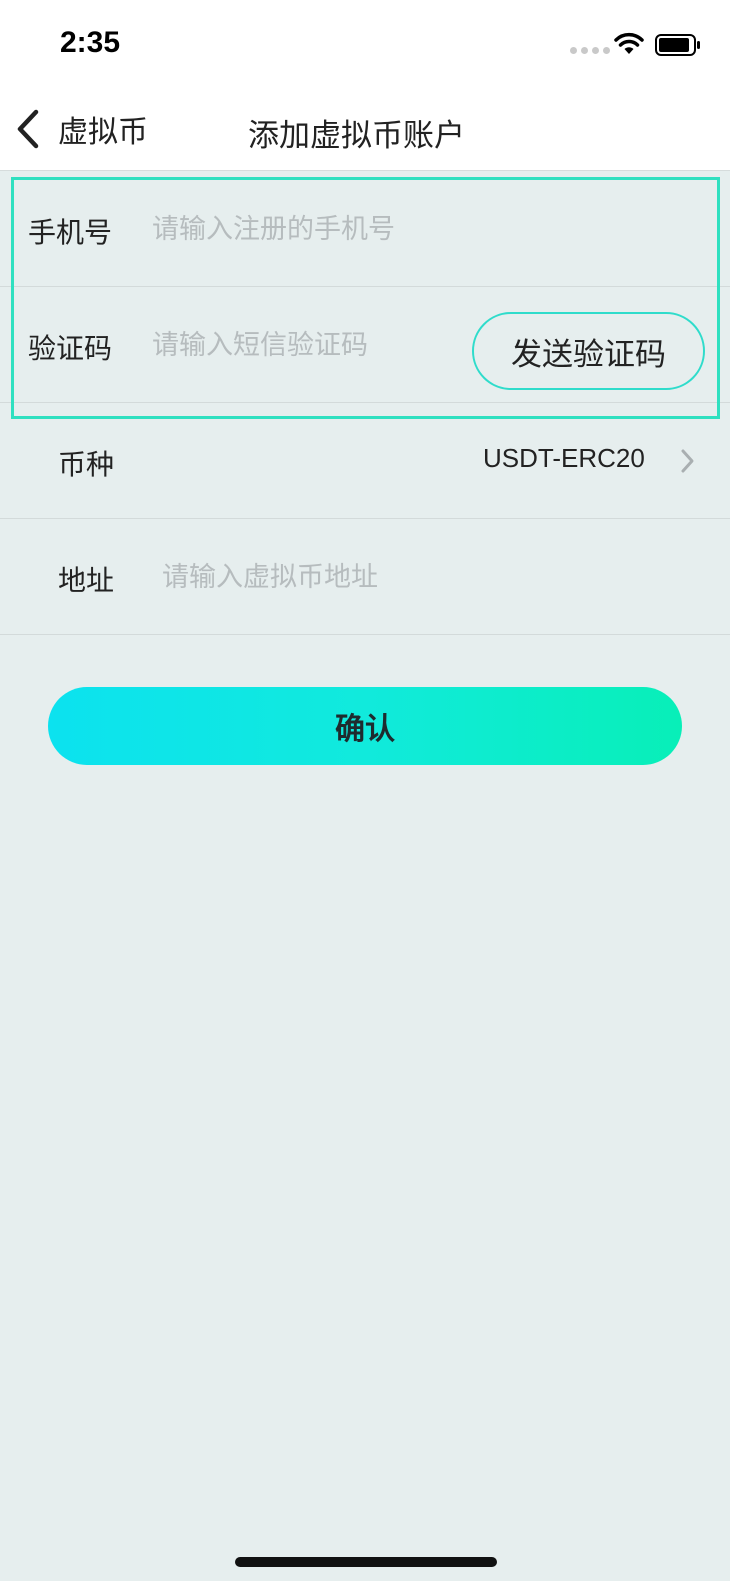 This screenshot has width=730, height=1581. Describe the element at coordinates (365, 461) in the screenshot. I see `currency-row: 币种 USDT-ERC20` at that location.